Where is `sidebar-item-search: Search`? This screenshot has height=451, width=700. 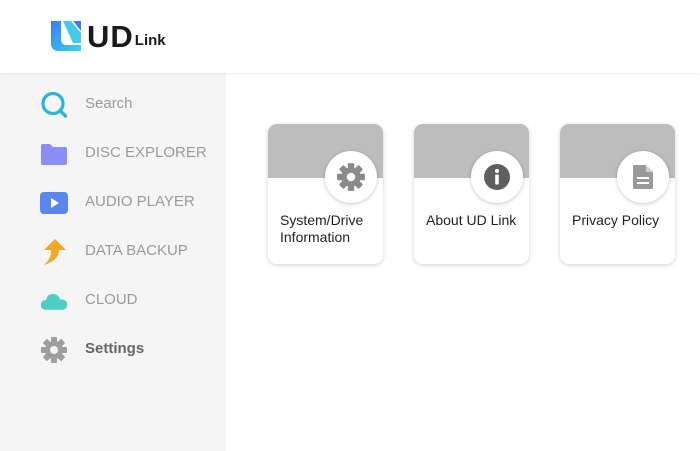 sidebar-item-search: Search is located at coordinates (113, 105).